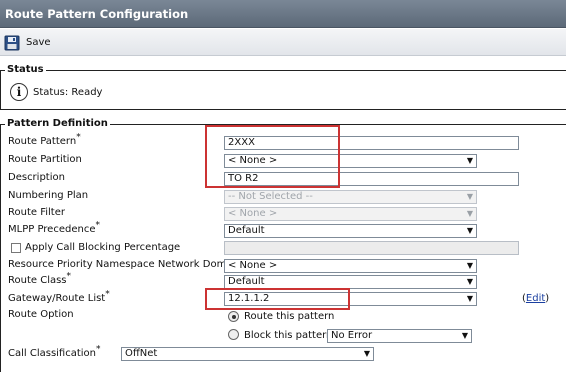 This screenshot has width=566, height=372. What do you see at coordinates (350, 231) in the screenshot?
I see `mlpp-precedence-select: Default ▼` at bounding box center [350, 231].